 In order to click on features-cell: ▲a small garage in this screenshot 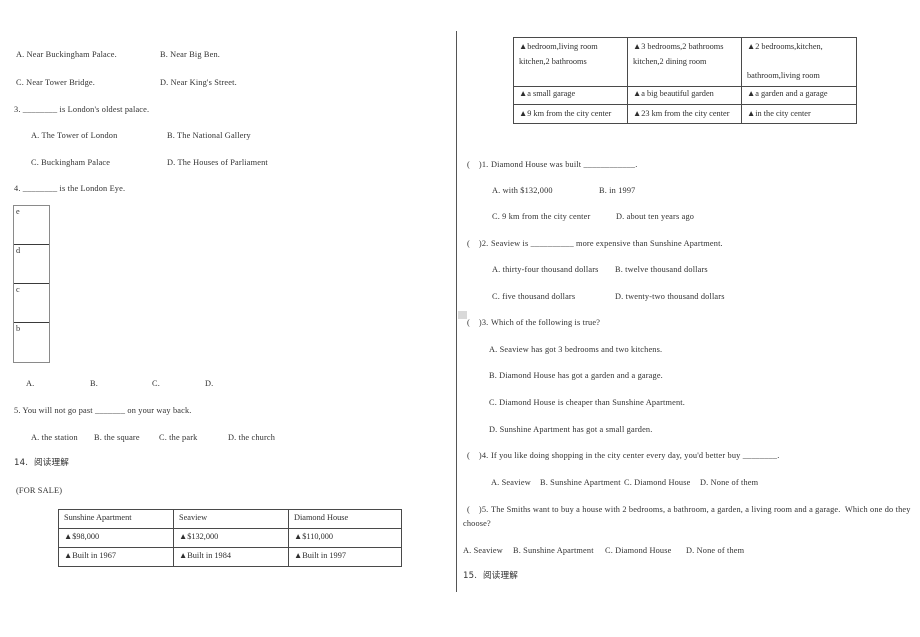, I will do `click(570, 95)`.